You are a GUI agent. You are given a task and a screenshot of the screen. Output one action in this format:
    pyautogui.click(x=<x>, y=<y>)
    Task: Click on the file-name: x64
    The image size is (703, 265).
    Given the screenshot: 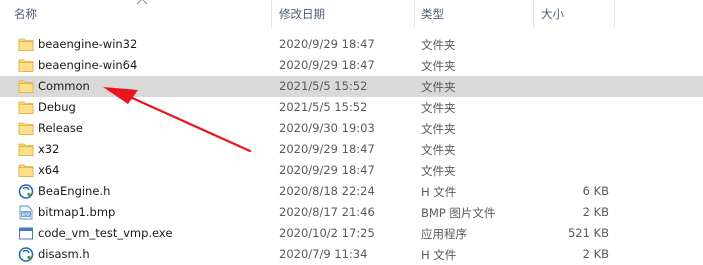 What is the action you would take?
    pyautogui.click(x=49, y=170)
    